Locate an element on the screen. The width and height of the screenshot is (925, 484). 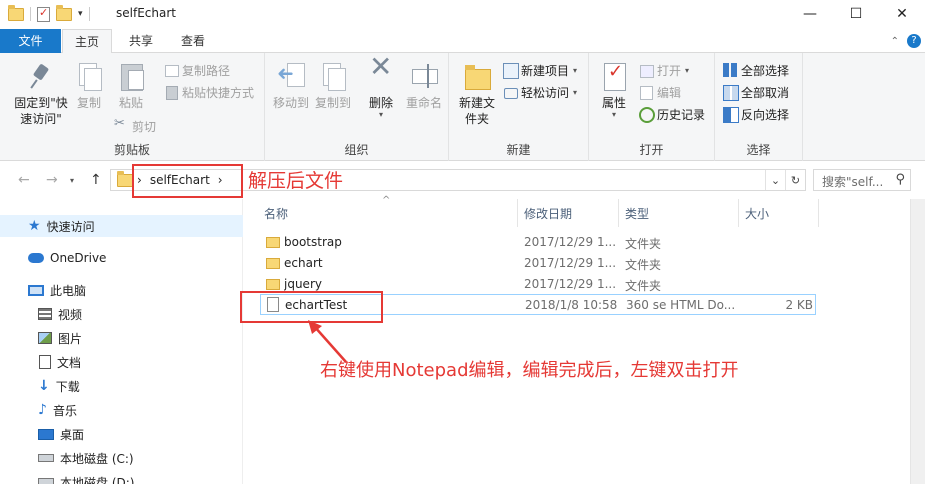
nav-item-videos: 视频 is located at coordinates (121, 314).